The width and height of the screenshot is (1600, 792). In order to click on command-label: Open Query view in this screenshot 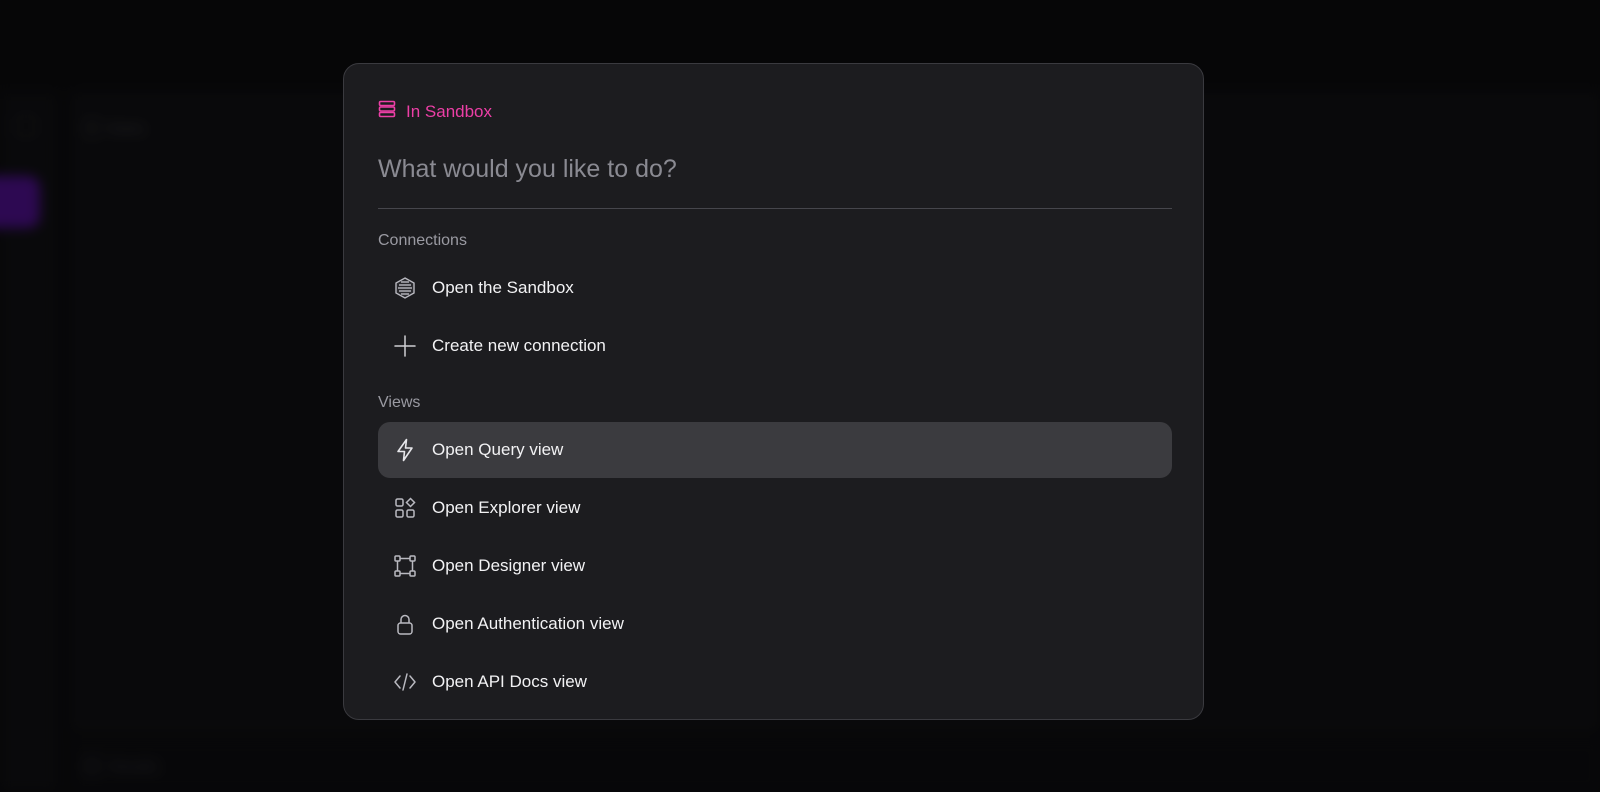, I will do `click(498, 449)`.